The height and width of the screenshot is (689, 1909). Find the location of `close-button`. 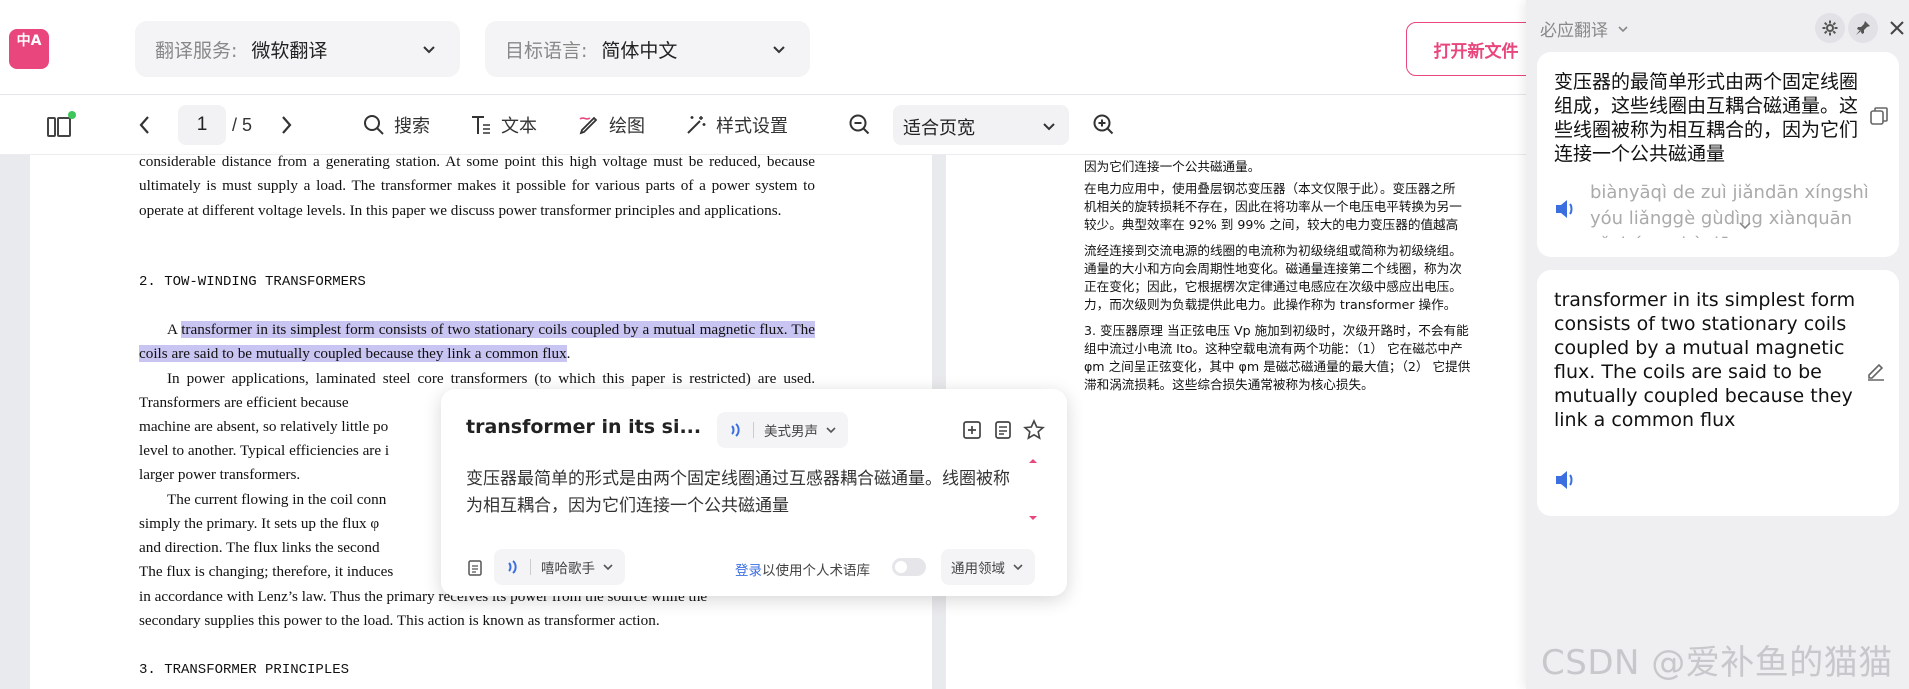

close-button is located at coordinates (1895, 28).